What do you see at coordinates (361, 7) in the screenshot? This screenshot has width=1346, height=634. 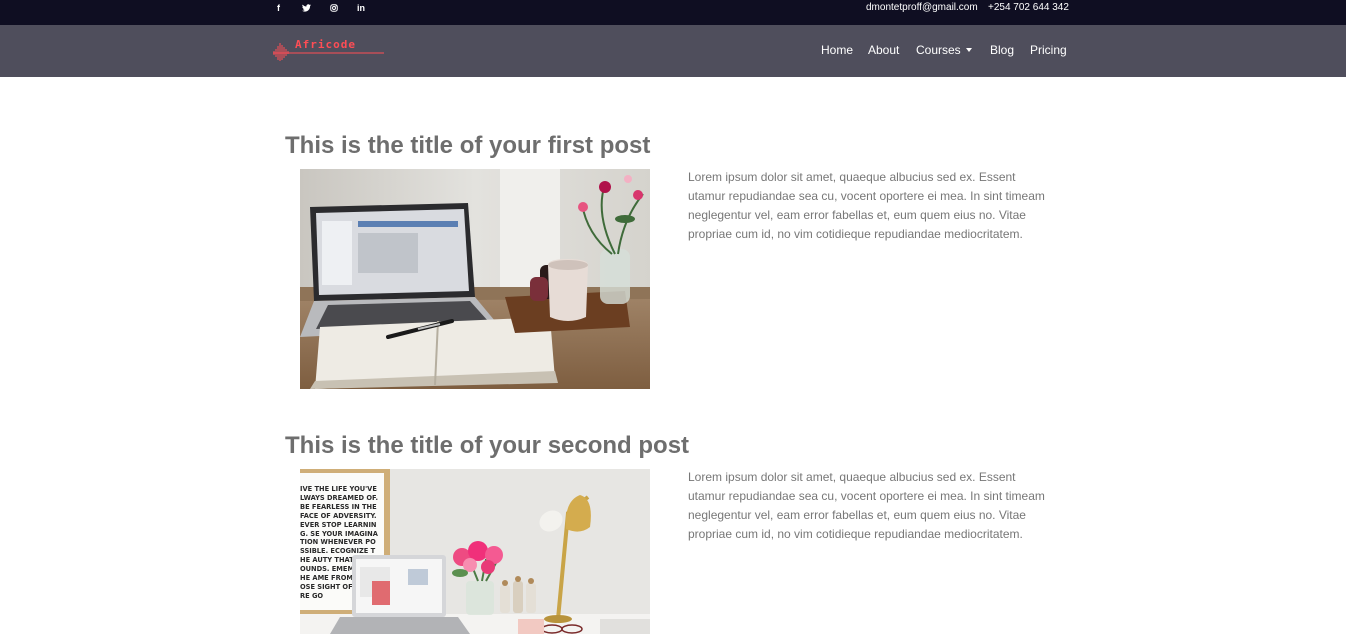 I see `linkedin-icon: in` at bounding box center [361, 7].